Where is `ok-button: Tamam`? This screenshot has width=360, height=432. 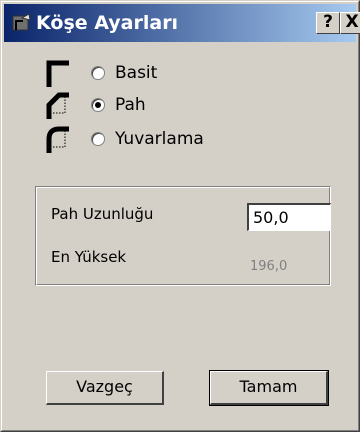 ok-button: Tamam is located at coordinates (269, 388).